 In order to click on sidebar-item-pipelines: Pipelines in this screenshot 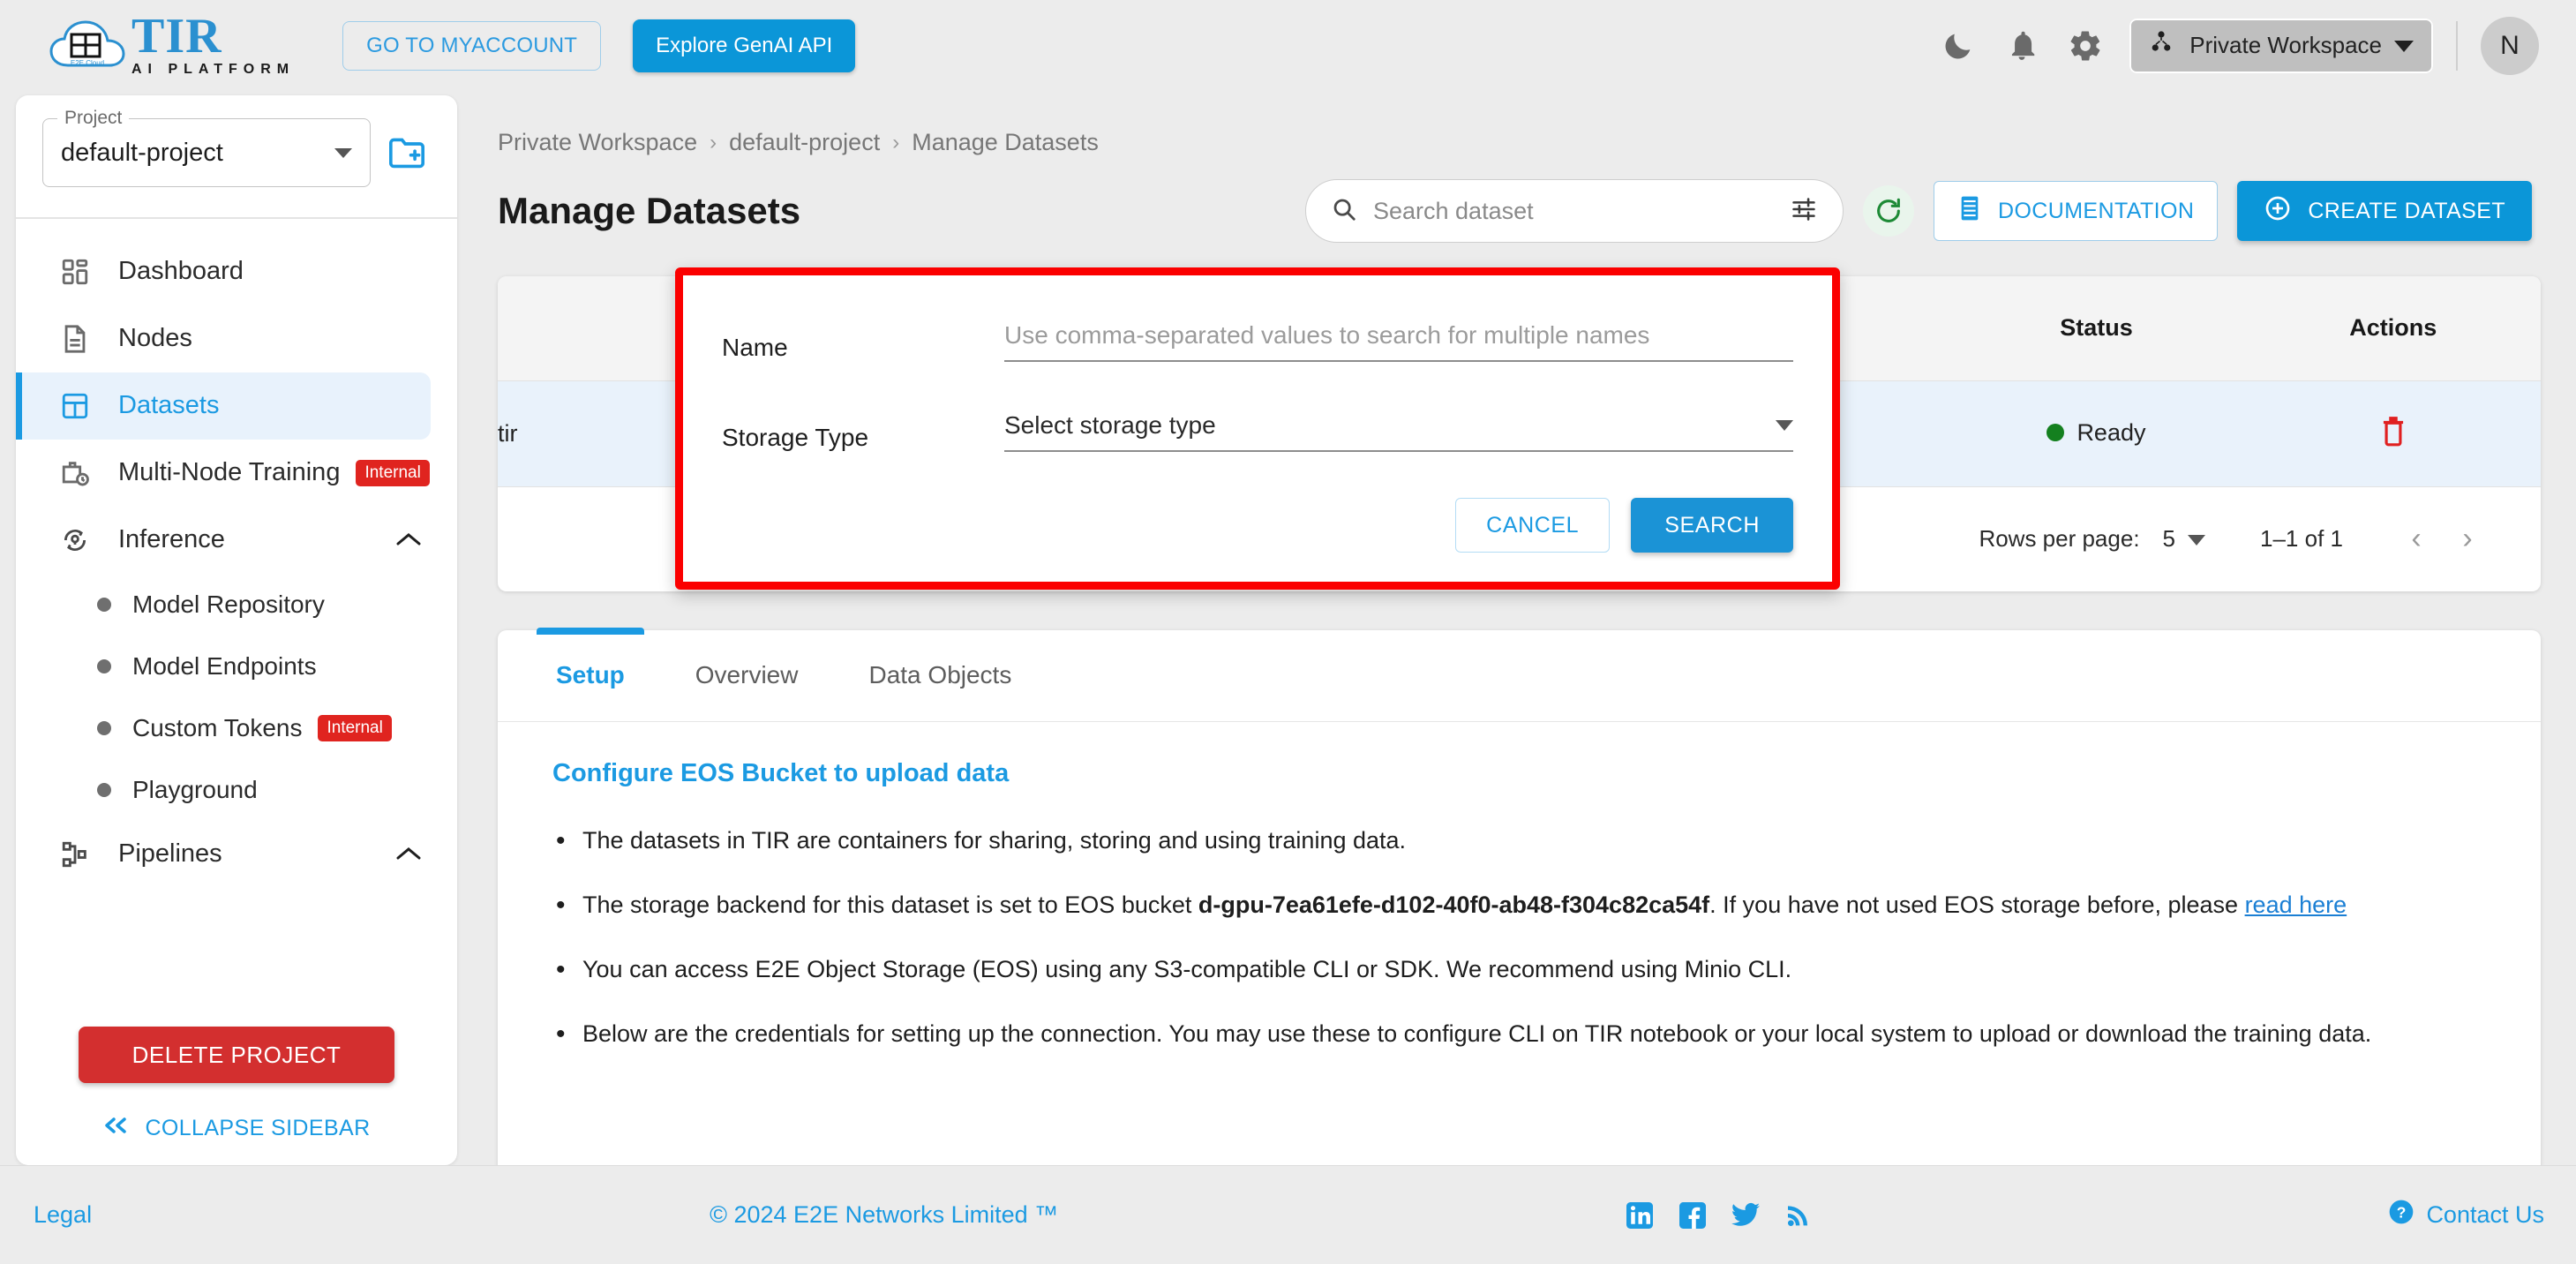, I will do `click(236, 854)`.